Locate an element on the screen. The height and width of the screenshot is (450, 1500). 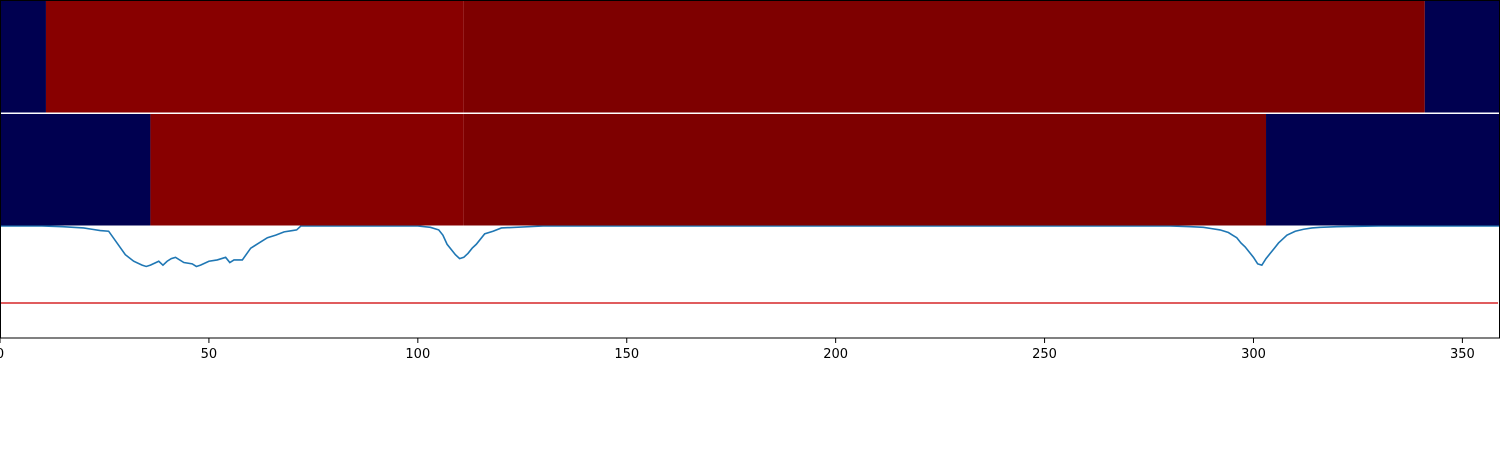
line-layer is located at coordinates (750, 246).